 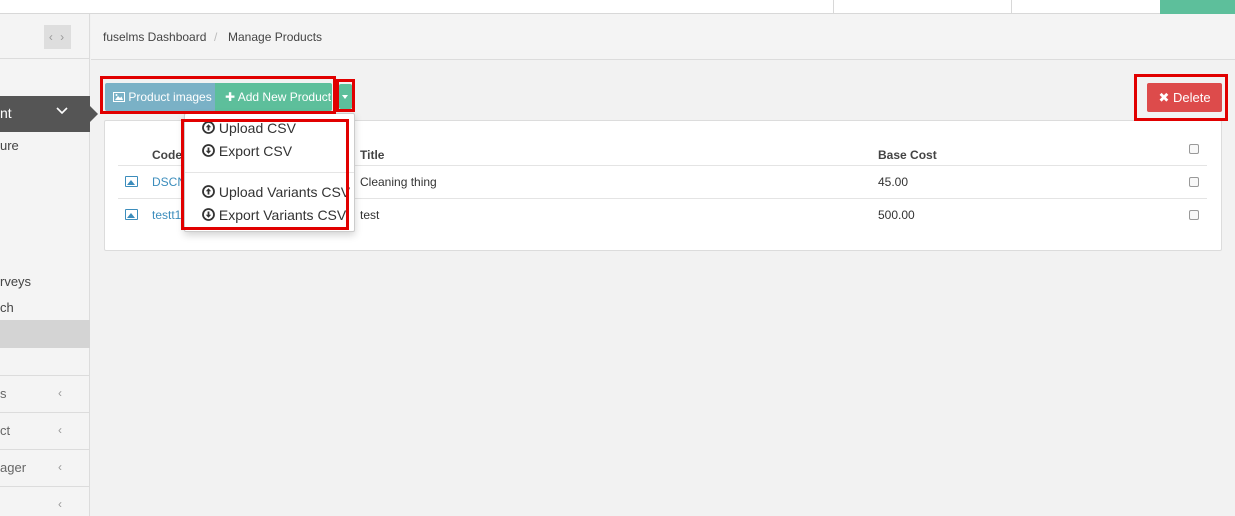 What do you see at coordinates (45, 58) in the screenshot?
I see `sidebar-divider` at bounding box center [45, 58].